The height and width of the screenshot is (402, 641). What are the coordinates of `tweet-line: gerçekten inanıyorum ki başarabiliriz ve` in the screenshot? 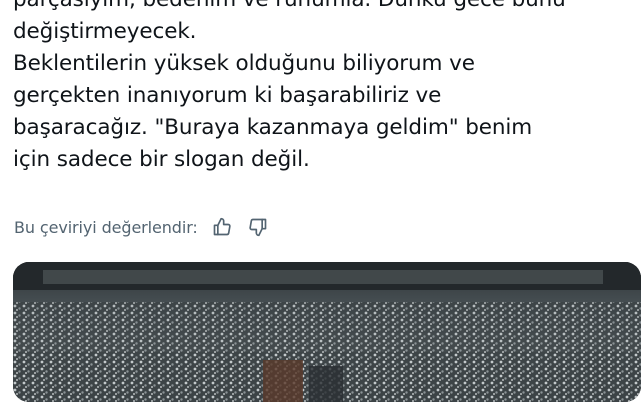 It's located at (227, 95).